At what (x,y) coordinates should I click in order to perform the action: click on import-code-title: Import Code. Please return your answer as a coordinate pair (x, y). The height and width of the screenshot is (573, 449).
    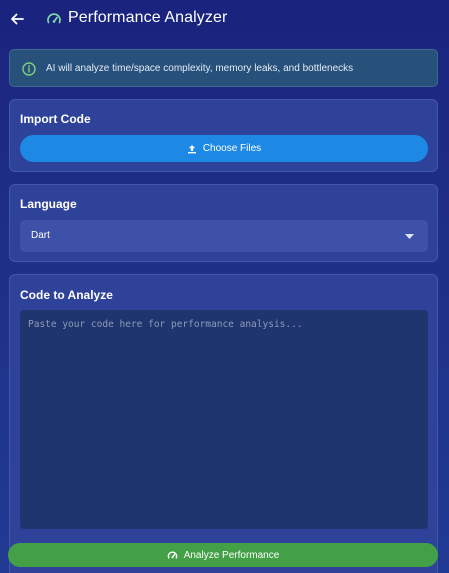
    Looking at the image, I should click on (55, 119).